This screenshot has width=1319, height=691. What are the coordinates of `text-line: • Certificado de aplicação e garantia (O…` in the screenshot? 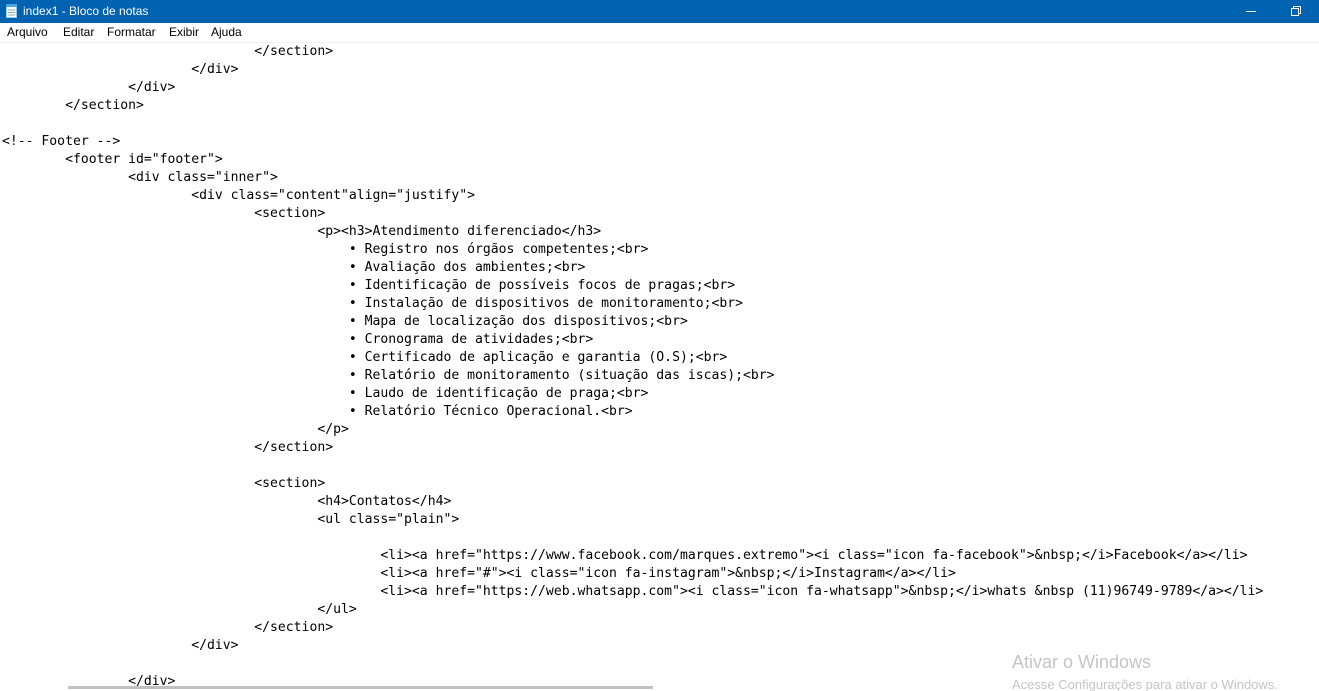 It's located at (365, 357).